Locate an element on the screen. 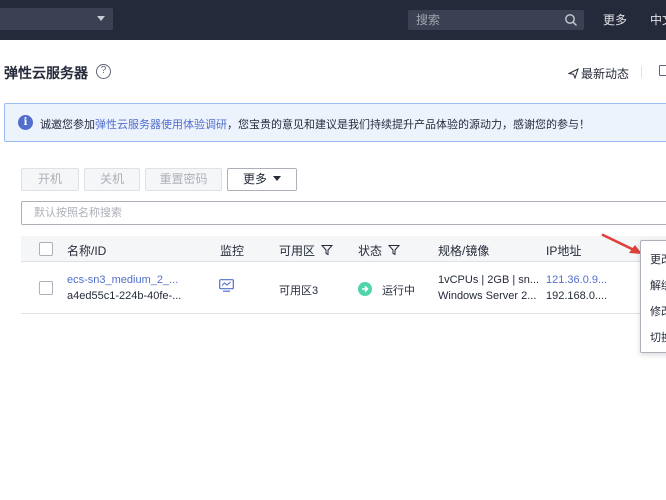 The width and height of the screenshot is (666, 500). instance-status: 运行中 is located at coordinates (398, 291).